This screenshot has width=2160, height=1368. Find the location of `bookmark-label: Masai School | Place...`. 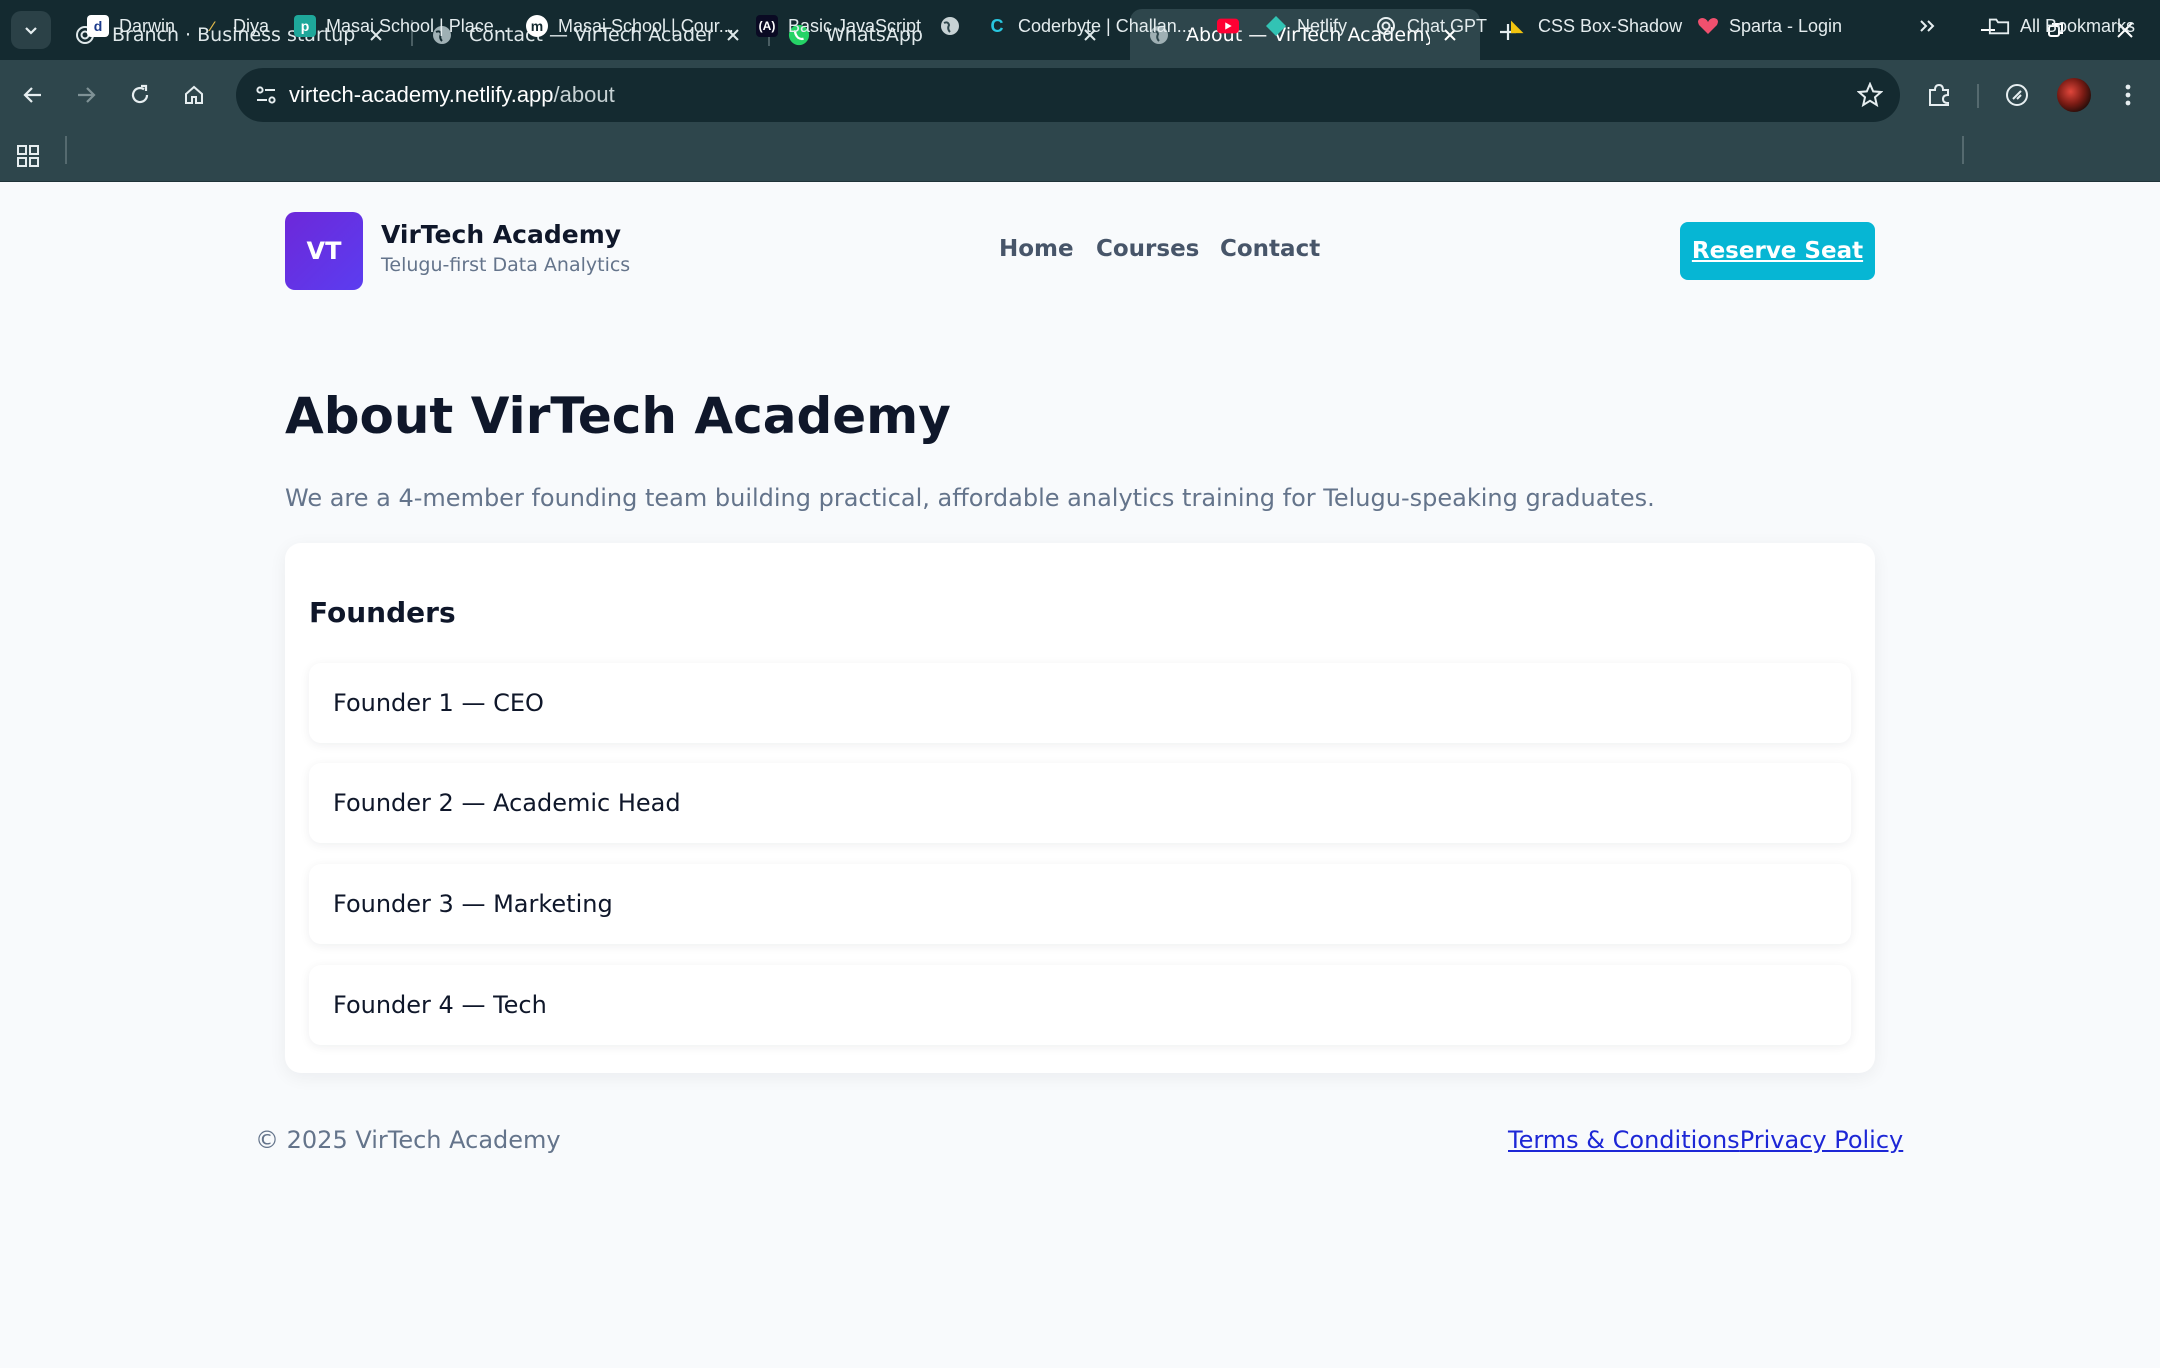

bookmark-label: Masai School | Place... is located at coordinates (417, 25).